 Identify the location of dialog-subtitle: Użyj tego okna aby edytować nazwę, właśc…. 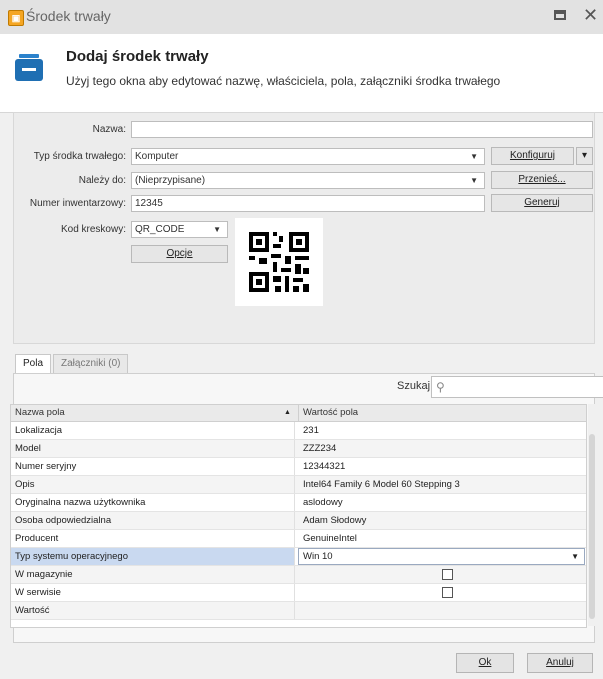
(283, 81).